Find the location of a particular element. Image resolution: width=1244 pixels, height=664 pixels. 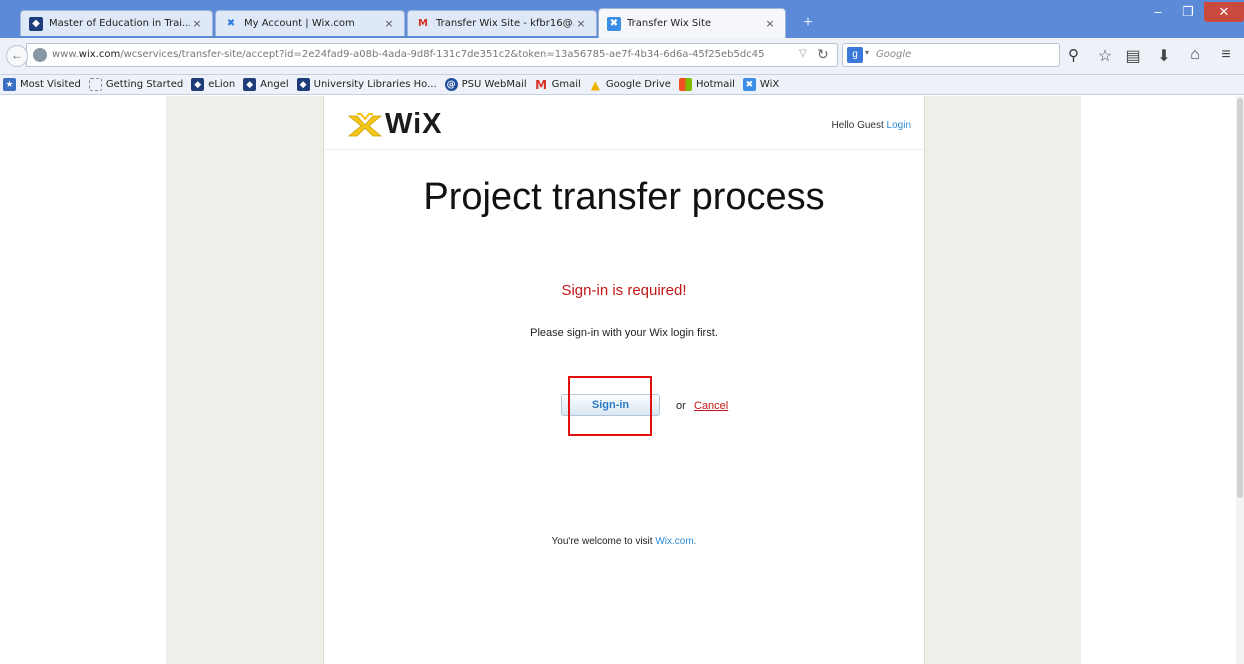

tab-title: My Account | Wix.com is located at coordinates (299, 23).